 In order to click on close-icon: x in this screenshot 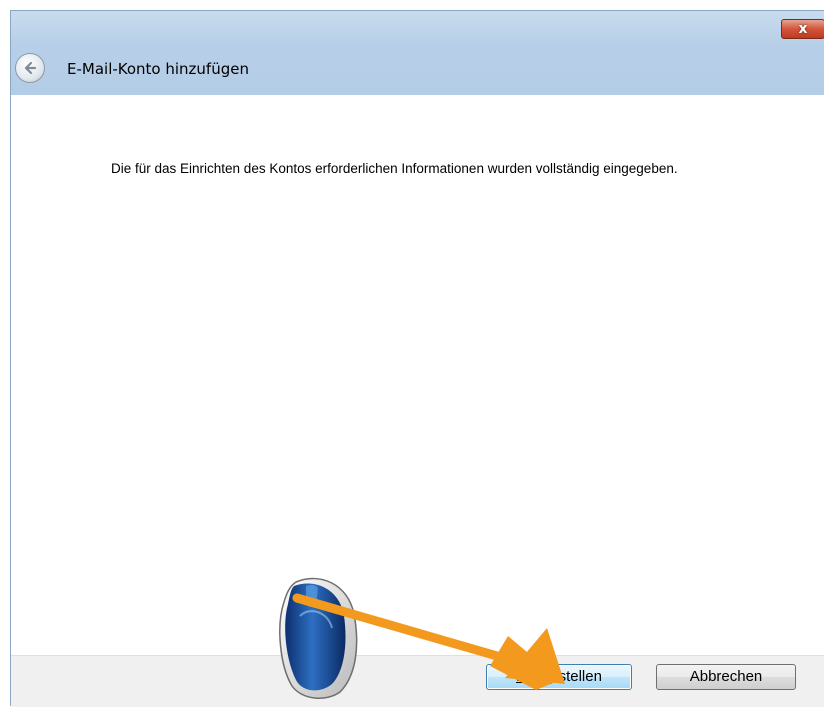, I will do `click(803, 29)`.